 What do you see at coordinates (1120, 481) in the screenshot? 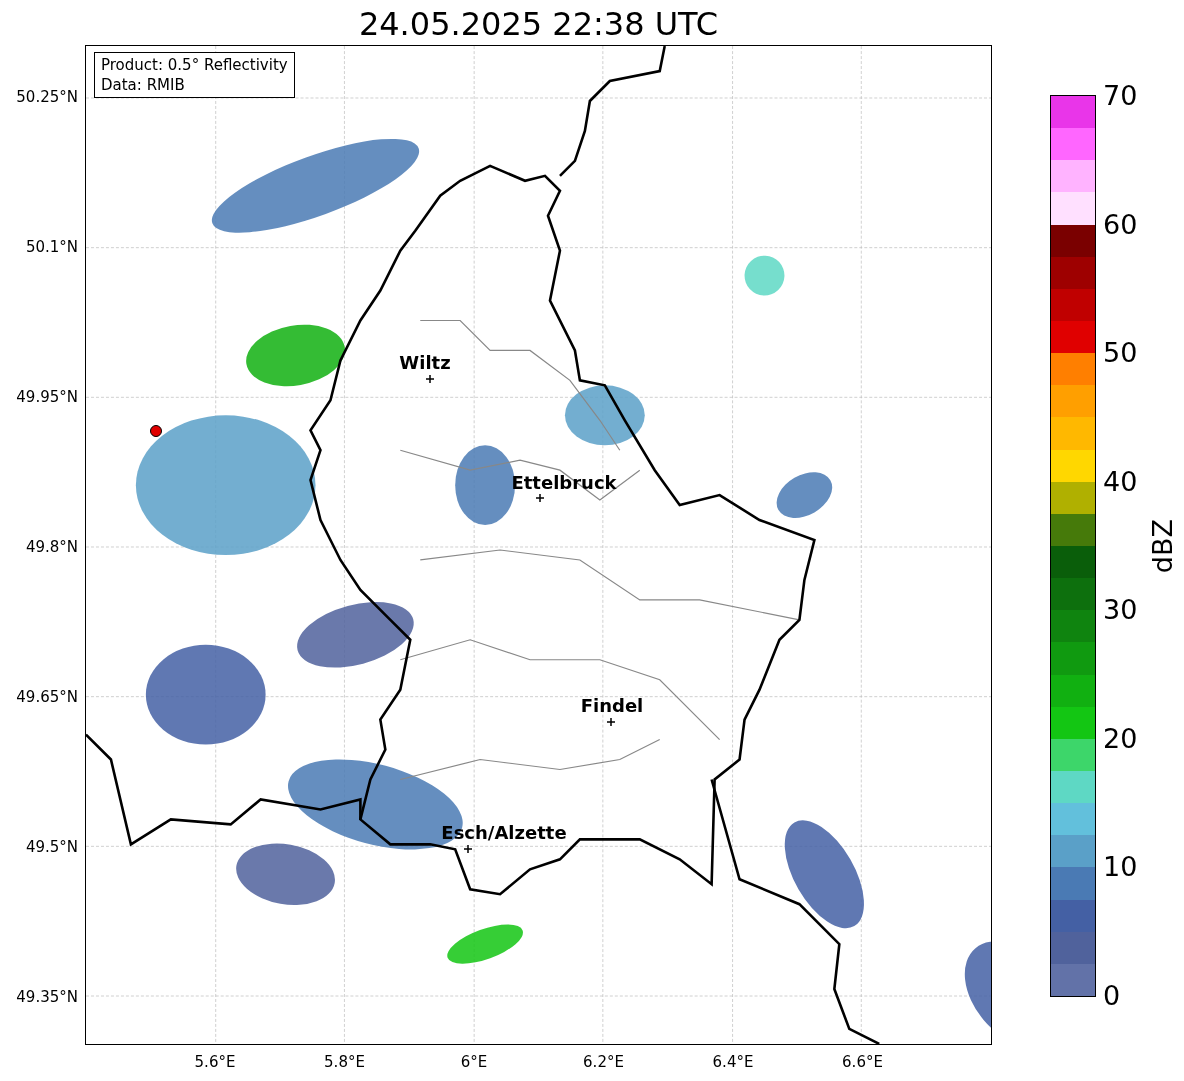
I see `colorbar-tick-label: 40` at bounding box center [1120, 481].